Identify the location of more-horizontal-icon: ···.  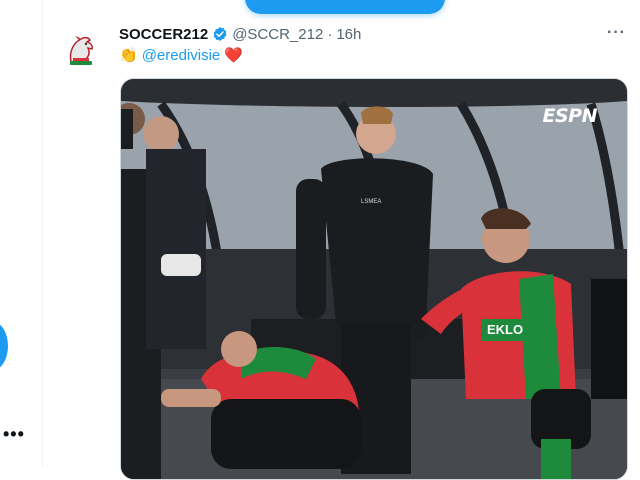
(616, 33).